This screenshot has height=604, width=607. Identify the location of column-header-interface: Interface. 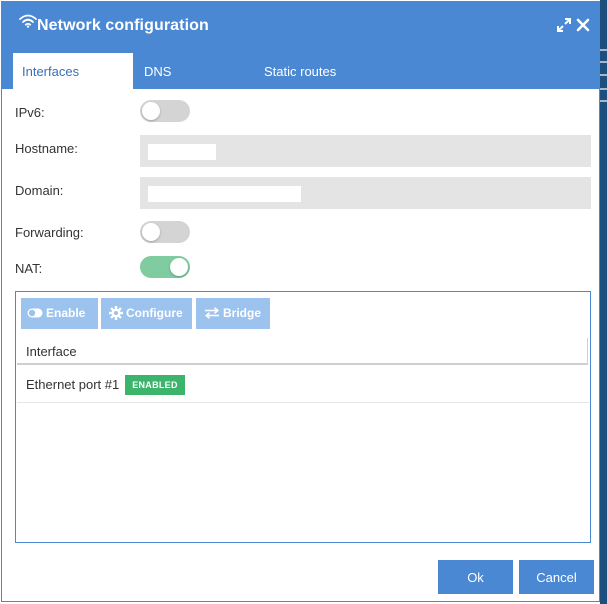
(302, 351).